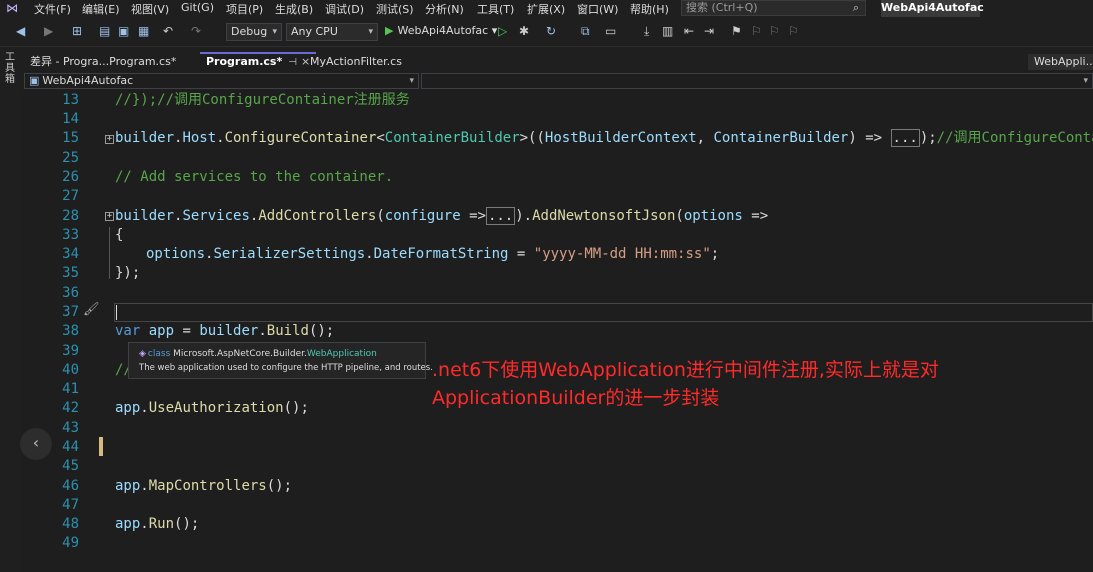 The image size is (1093, 572). I want to click on tooltip-kind: class, so click(159, 354).